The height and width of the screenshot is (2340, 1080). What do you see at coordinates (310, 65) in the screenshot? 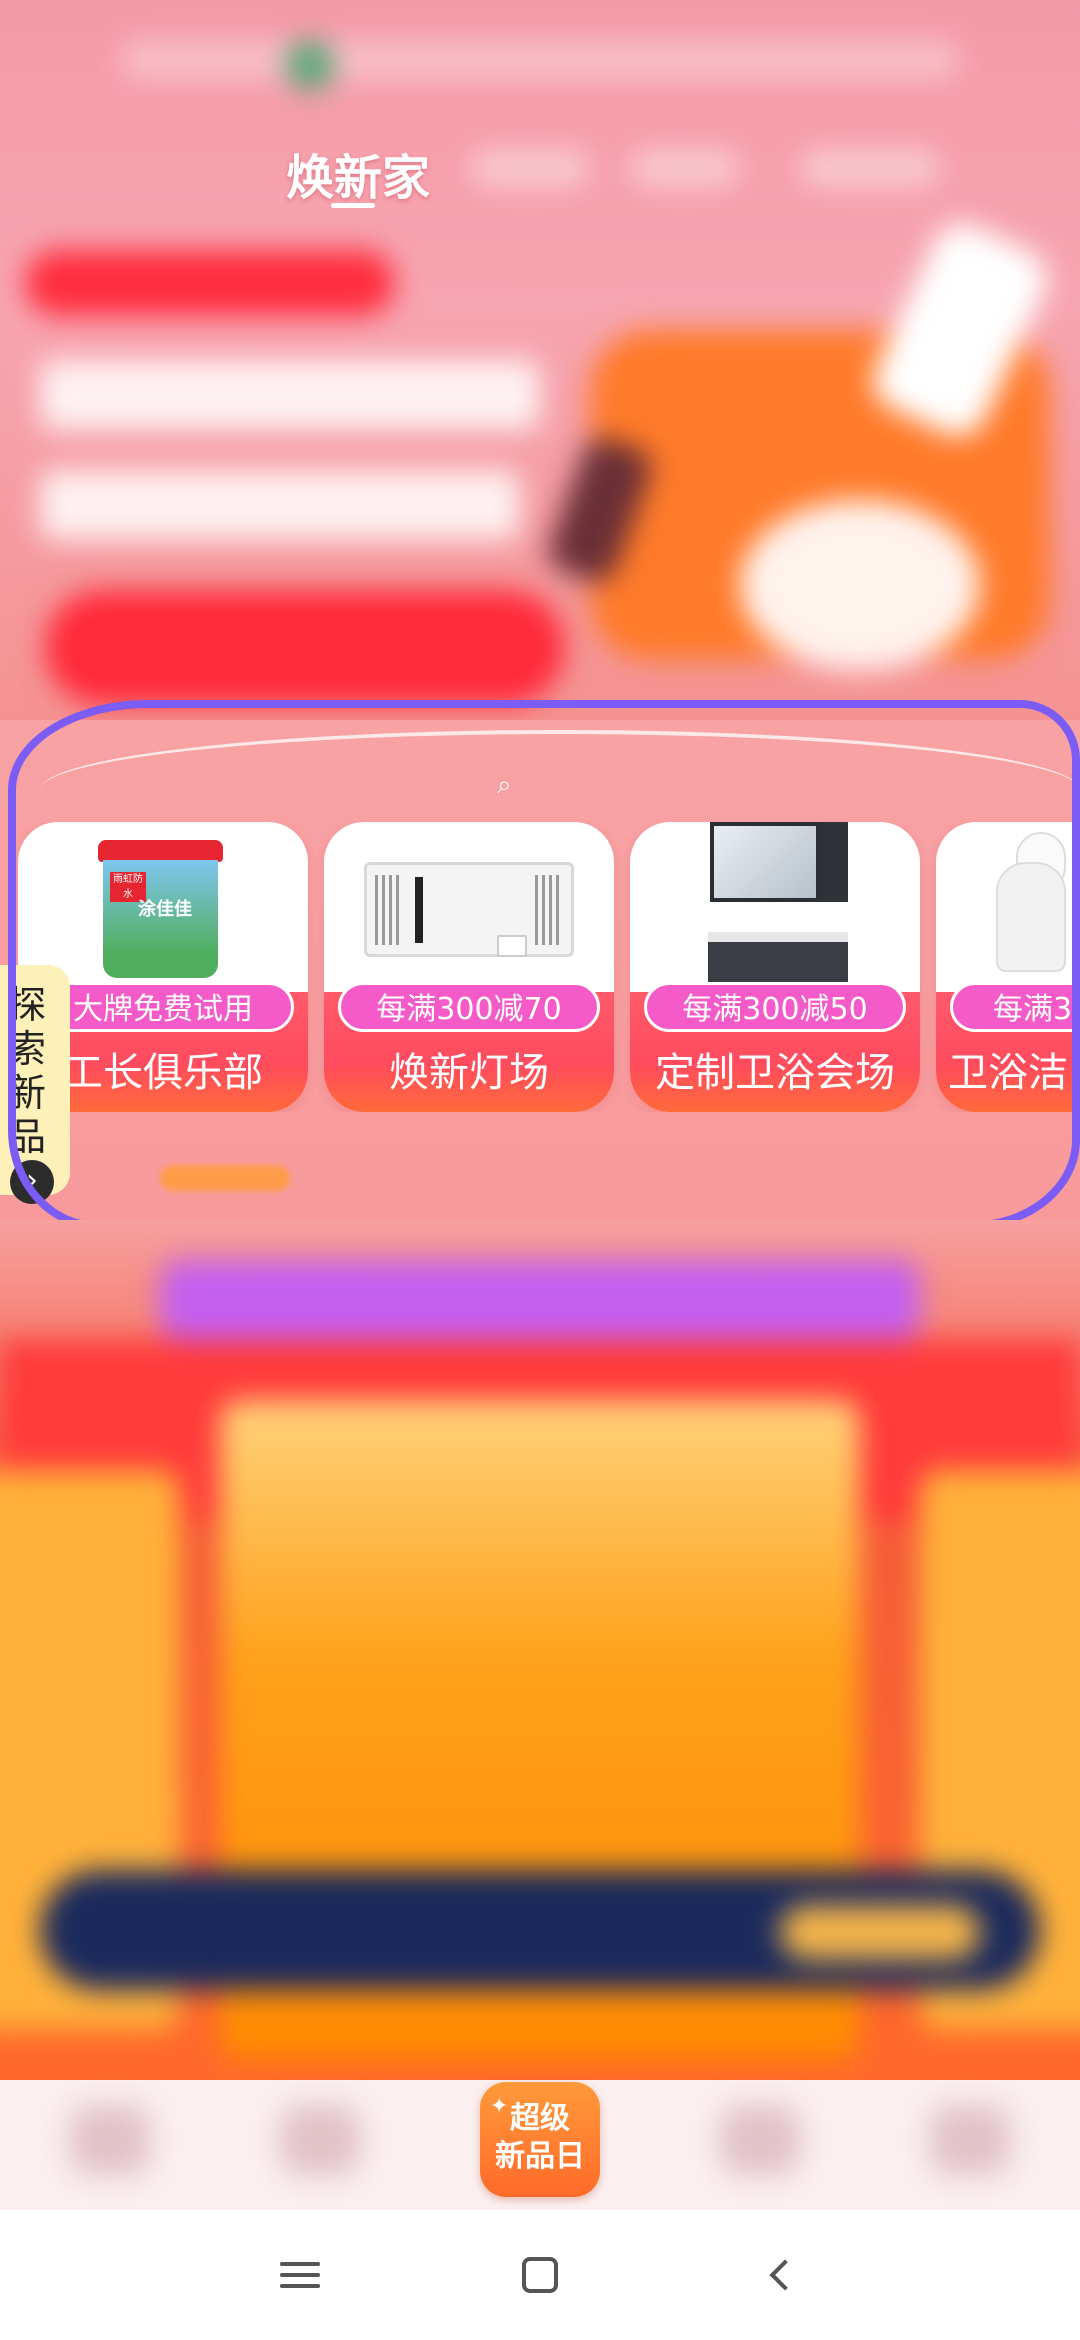
I see `status-icon` at bounding box center [310, 65].